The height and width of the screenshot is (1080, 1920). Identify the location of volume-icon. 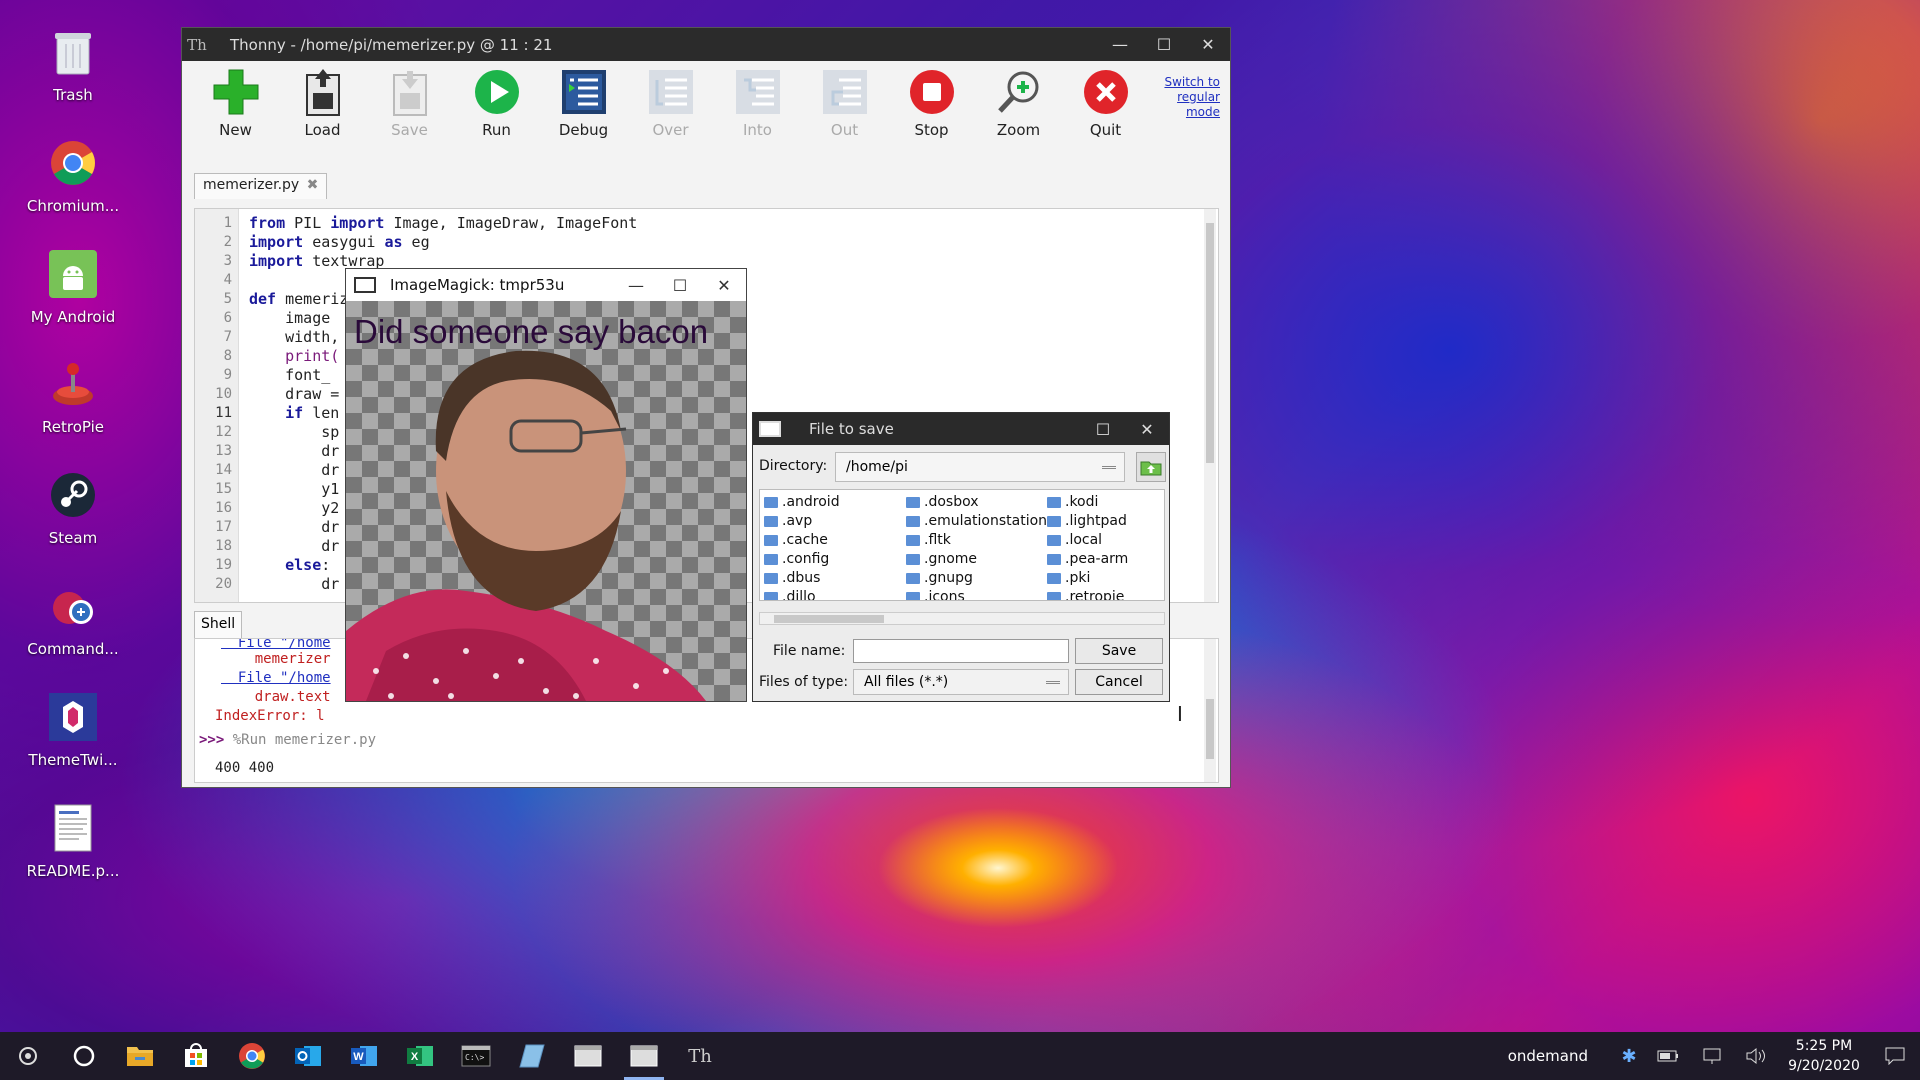
(1756, 1056).